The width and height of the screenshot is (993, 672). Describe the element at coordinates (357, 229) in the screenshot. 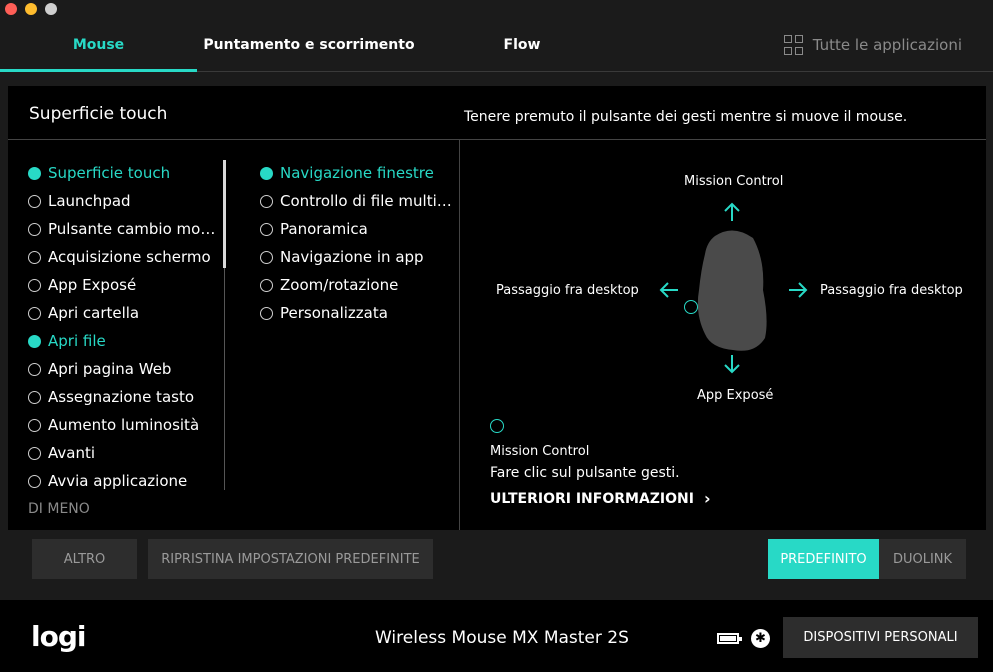

I see `list-item: Panoramica` at that location.